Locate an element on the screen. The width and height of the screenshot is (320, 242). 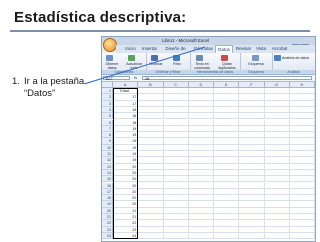
refresh-all-button: Actualizar todo is located at coordinates (134, 66).